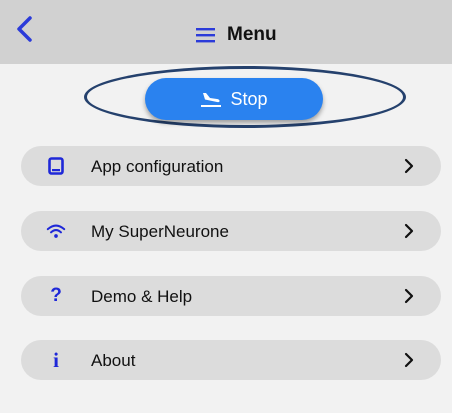  I want to click on hamburger-icon, so click(205, 35).